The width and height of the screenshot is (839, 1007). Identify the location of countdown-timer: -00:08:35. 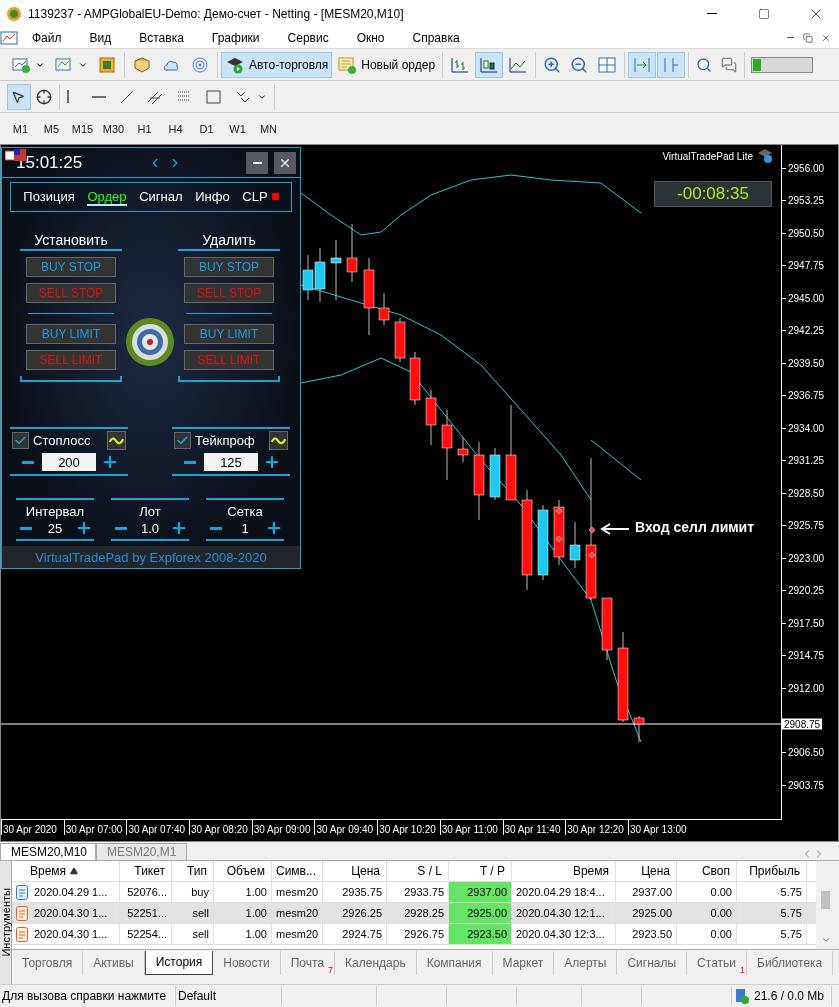
(713, 194).